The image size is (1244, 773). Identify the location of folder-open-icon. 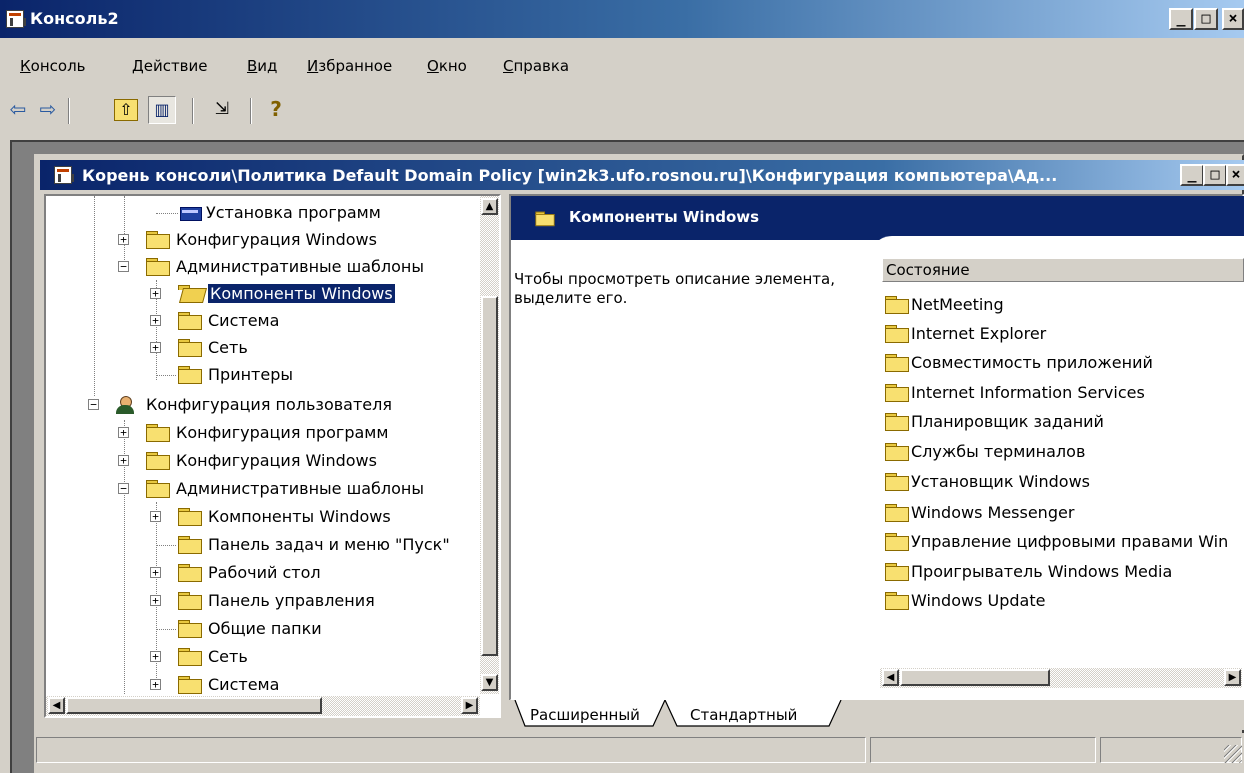
(190, 293).